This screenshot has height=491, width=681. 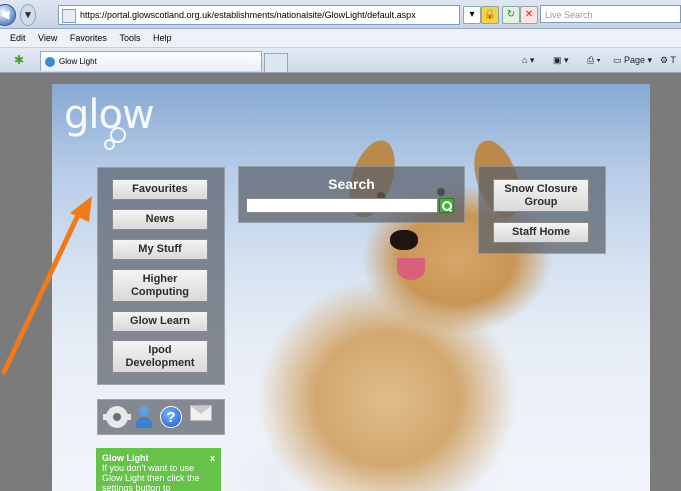 I want to click on annotation-arrow, so click(x=46, y=285).